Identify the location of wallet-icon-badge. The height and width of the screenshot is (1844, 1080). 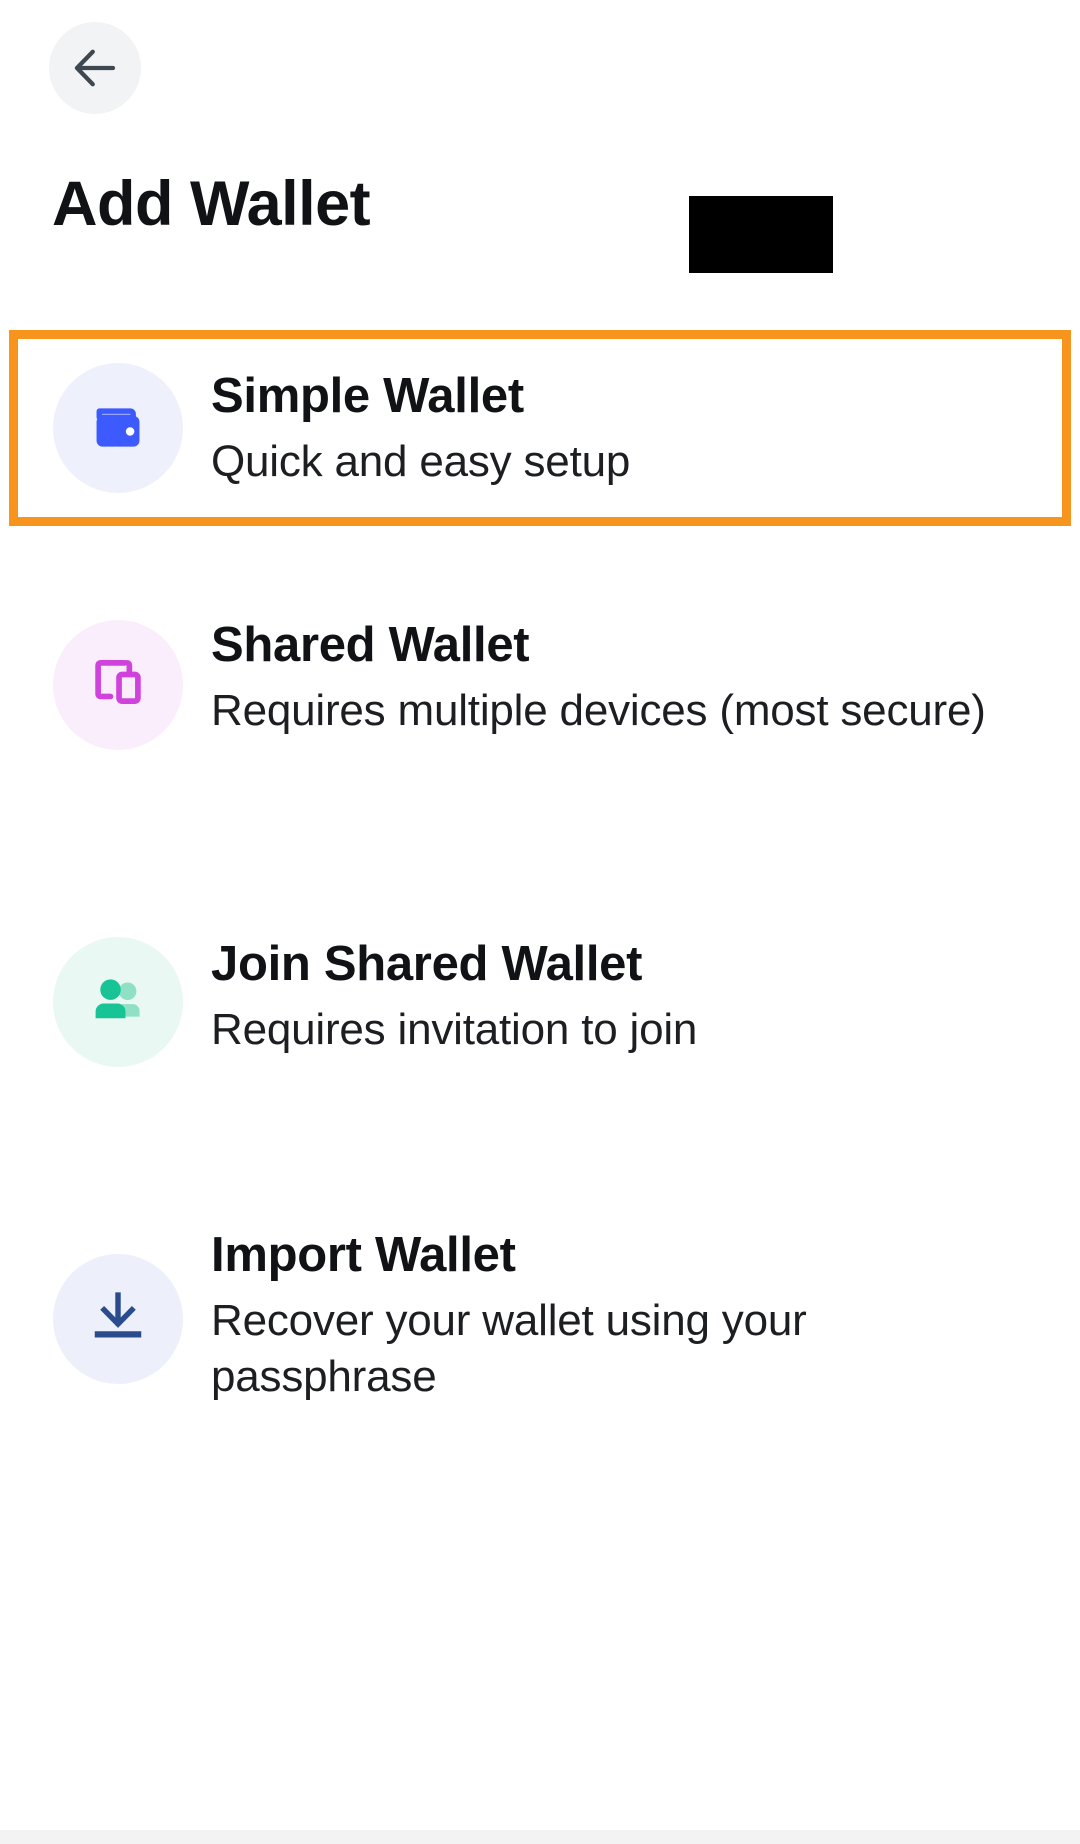
(118, 428).